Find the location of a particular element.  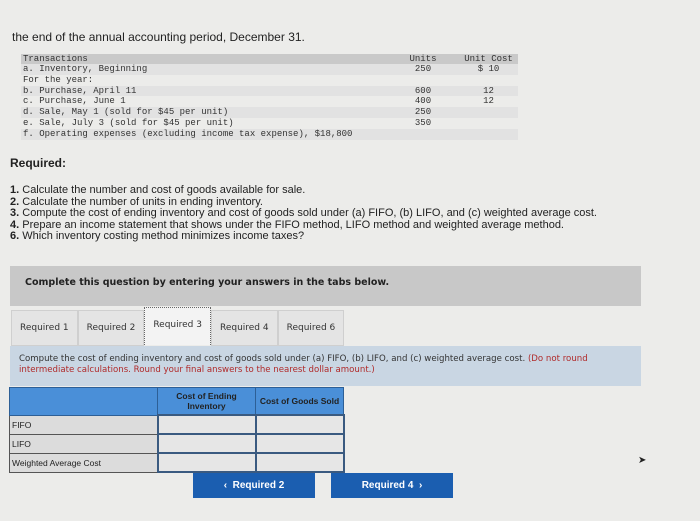

transactions-header: Transactions Units Unit Cost is located at coordinates (269, 59).